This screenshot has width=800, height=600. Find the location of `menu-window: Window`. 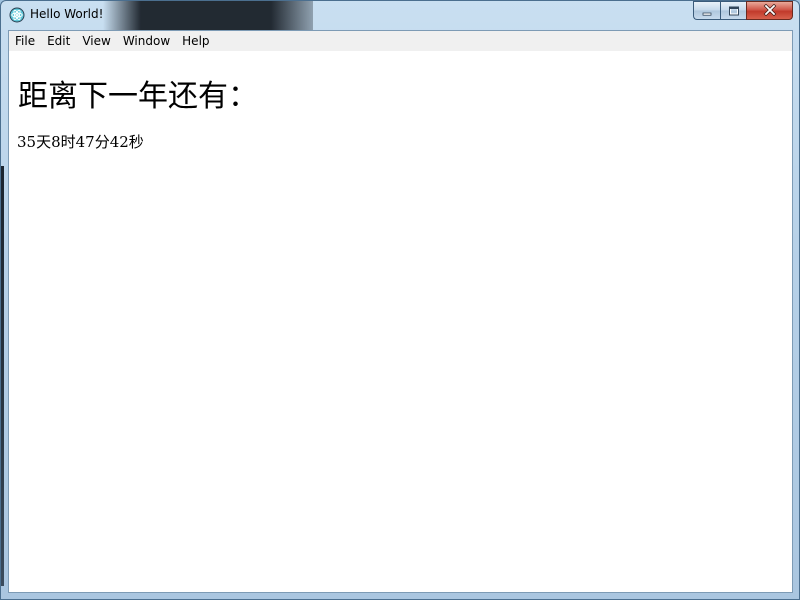

menu-window: Window is located at coordinates (146, 41).